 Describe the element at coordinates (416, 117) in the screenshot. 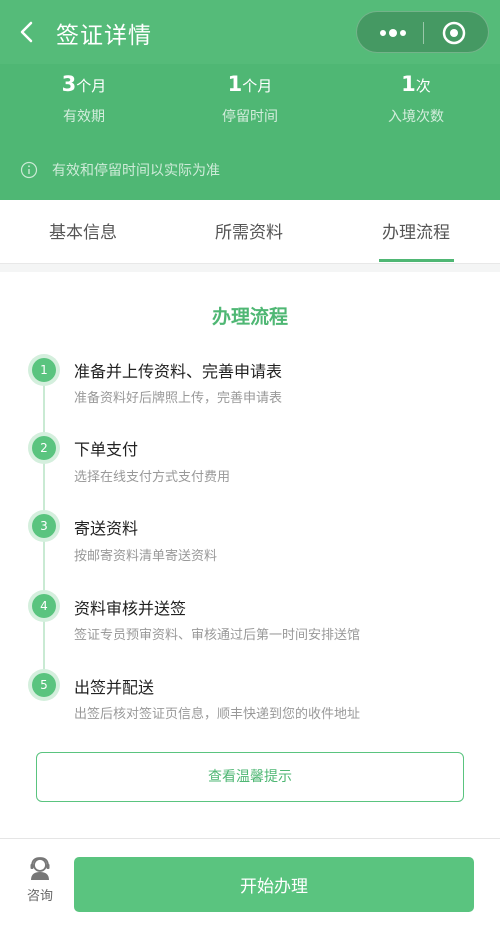

I see `stat-label: 入境次数` at that location.